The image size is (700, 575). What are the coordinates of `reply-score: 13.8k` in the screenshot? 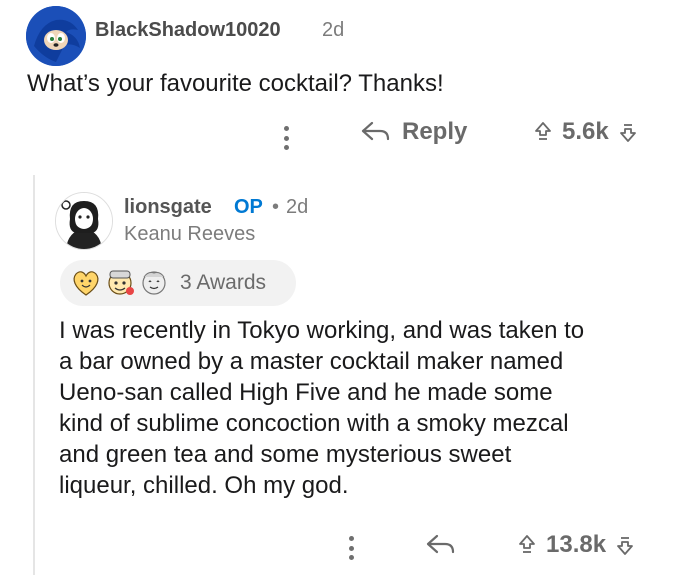 It's located at (576, 544).